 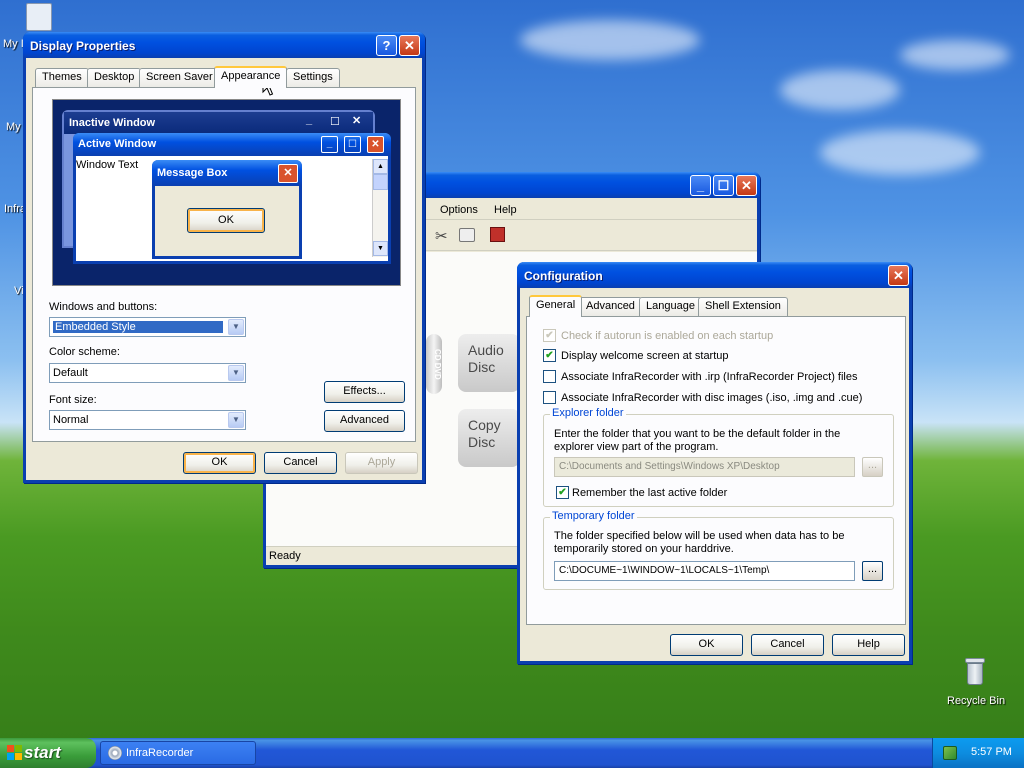 What do you see at coordinates (743, 306) in the screenshot?
I see `tab-shell-extension: Shell Extension` at bounding box center [743, 306].